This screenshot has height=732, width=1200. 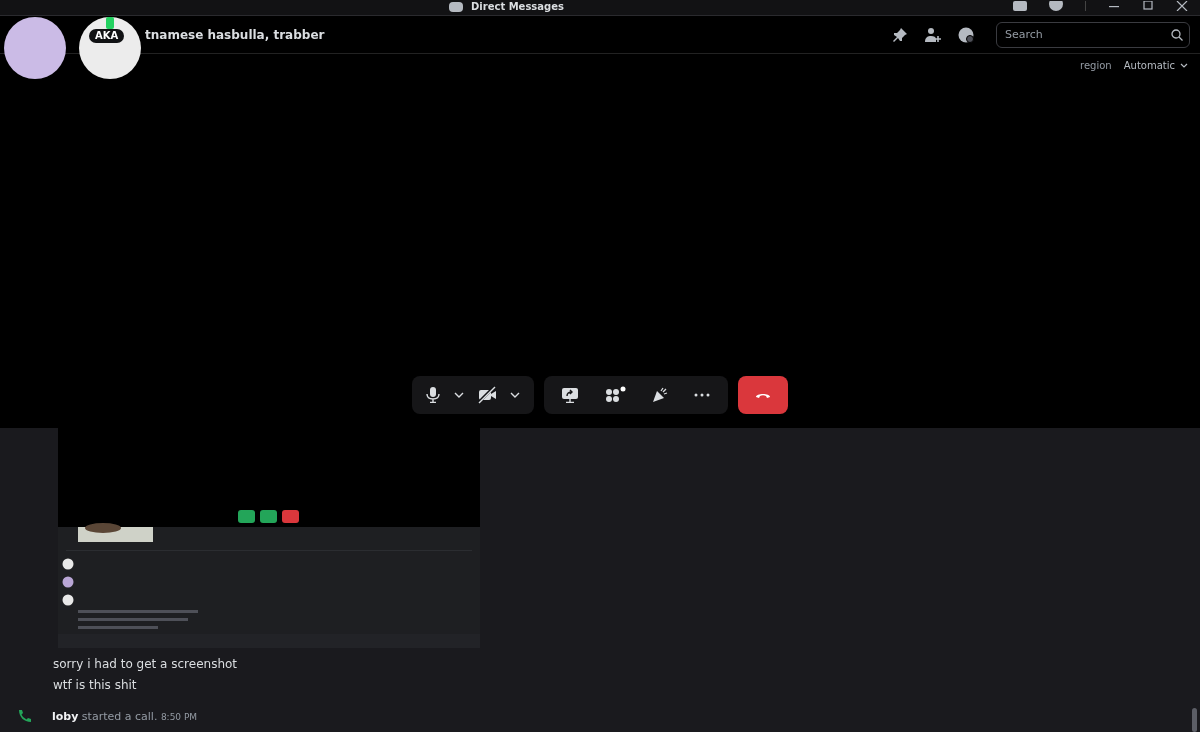 I want to click on search-icon, so click(x=1177, y=34).